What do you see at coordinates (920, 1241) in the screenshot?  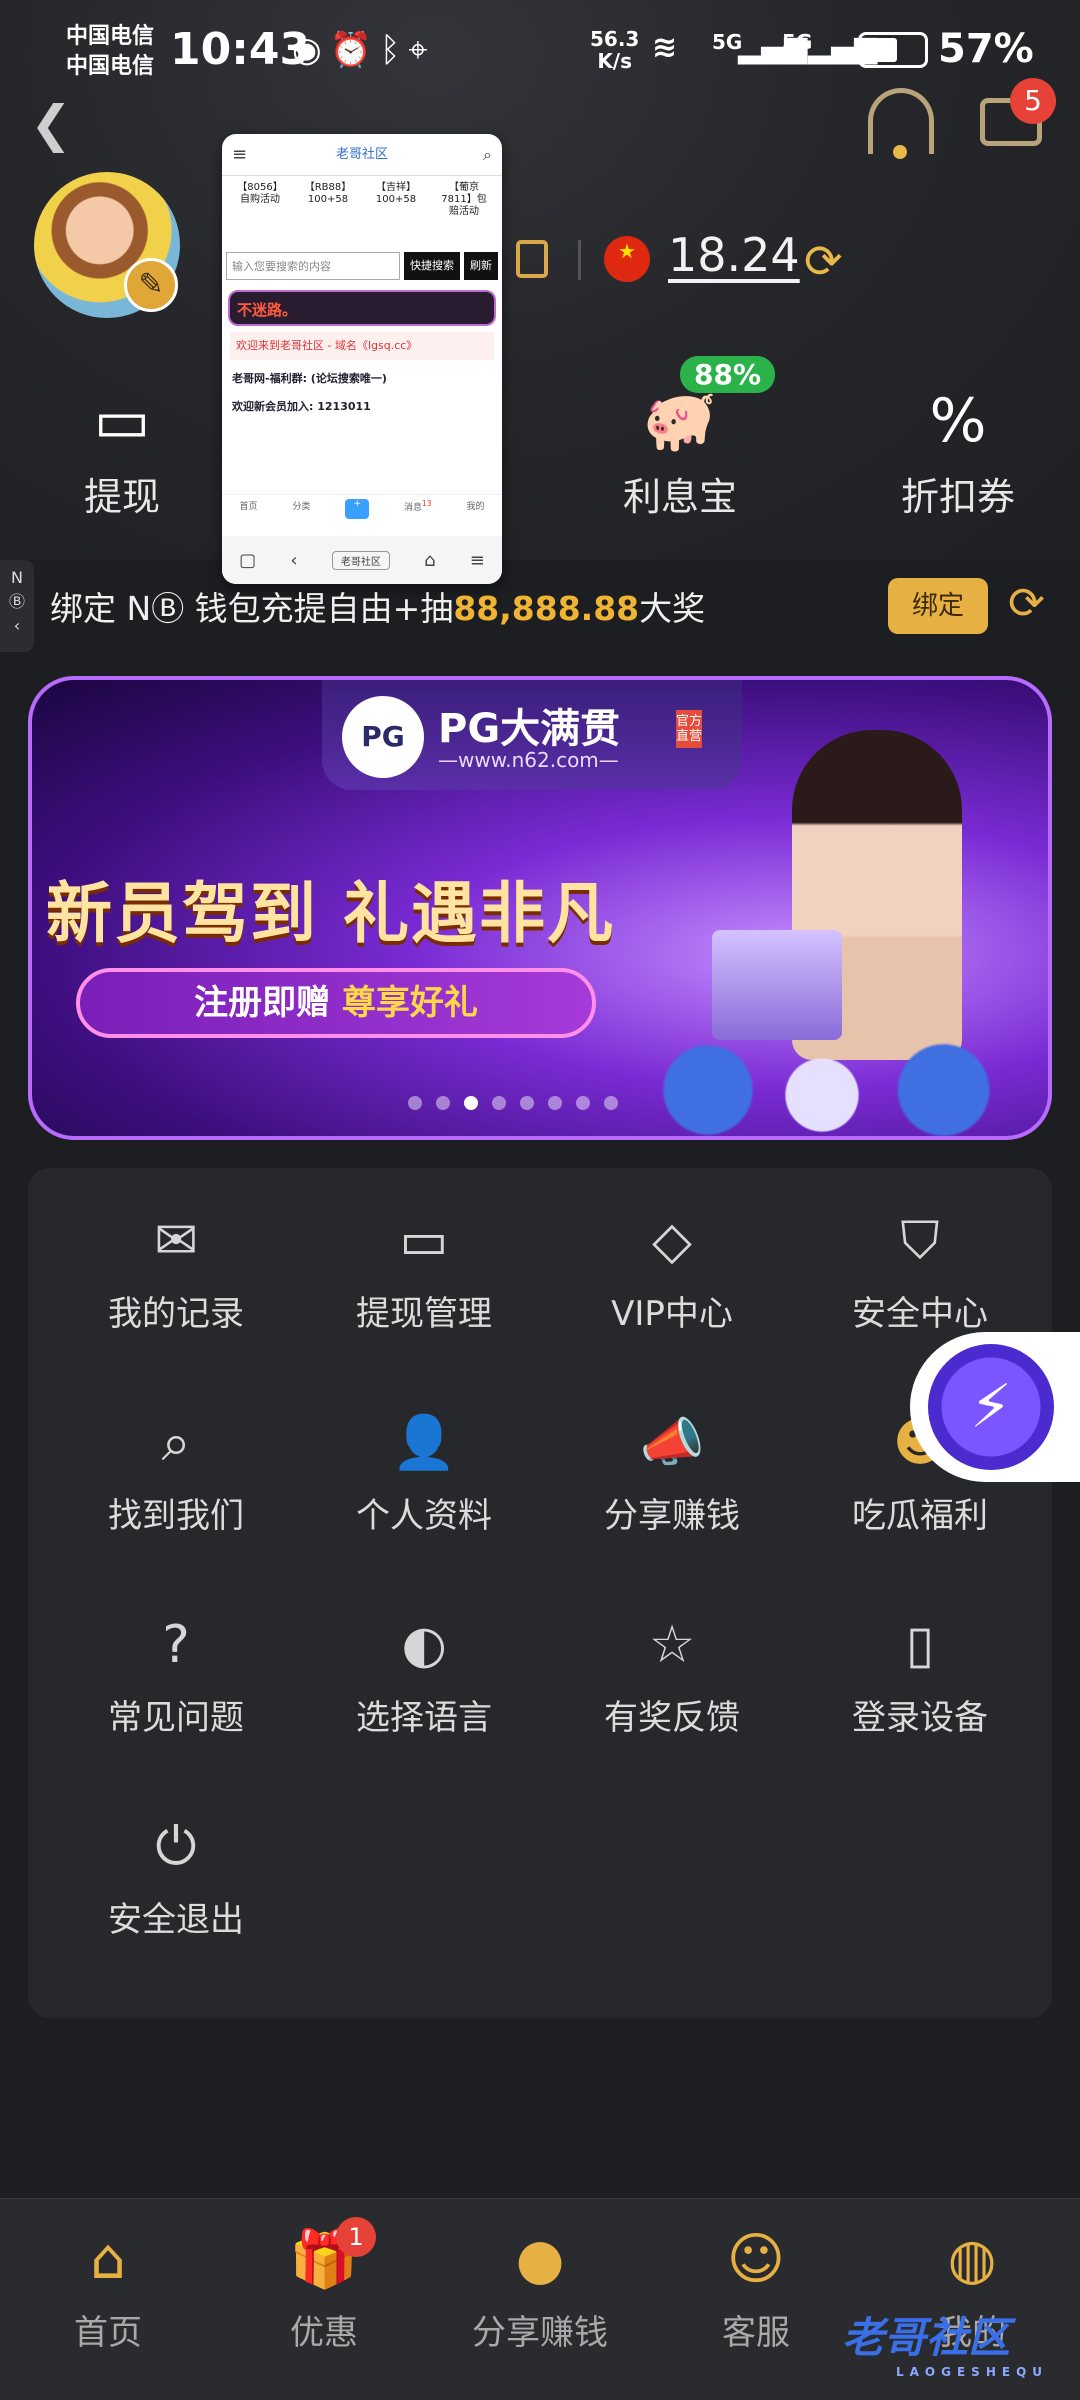 I see `security-shield-icon: ⛉` at bounding box center [920, 1241].